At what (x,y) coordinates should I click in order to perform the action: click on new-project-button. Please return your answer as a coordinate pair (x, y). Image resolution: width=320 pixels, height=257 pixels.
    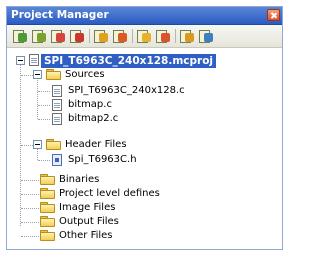
    Looking at the image, I should click on (20, 36).